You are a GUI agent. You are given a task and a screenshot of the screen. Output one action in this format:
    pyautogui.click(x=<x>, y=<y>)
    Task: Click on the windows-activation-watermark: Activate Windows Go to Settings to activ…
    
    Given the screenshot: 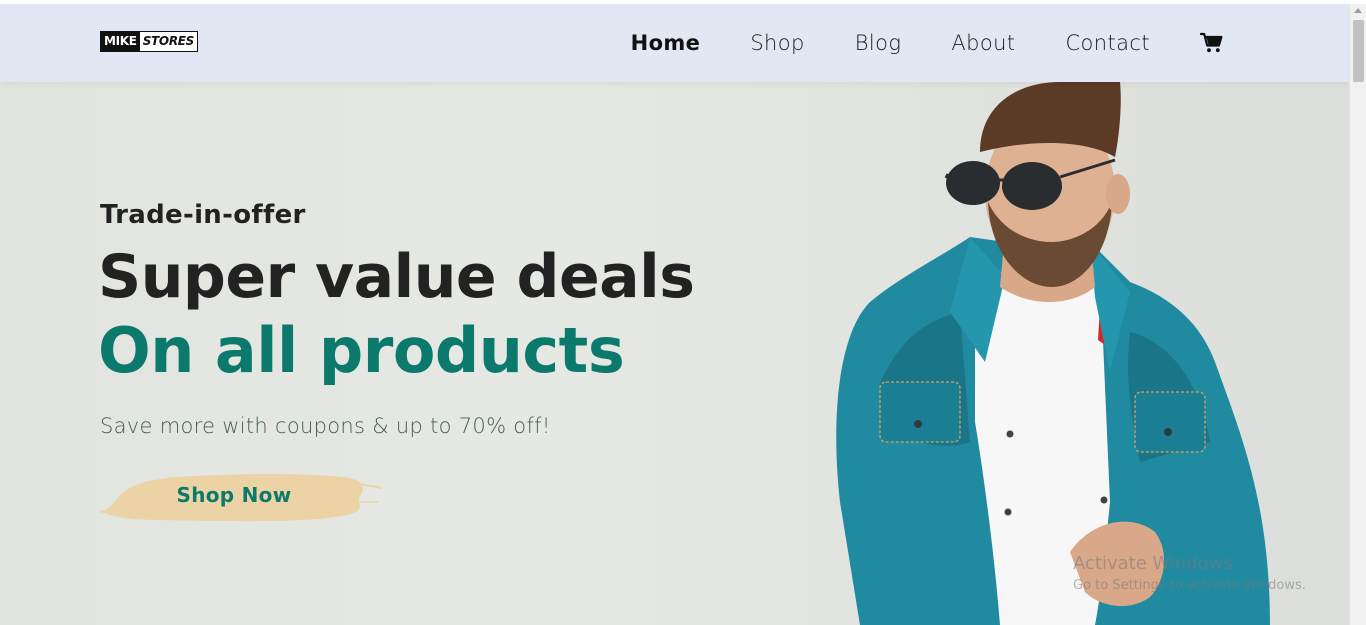 What is the action you would take?
    pyautogui.click(x=1189, y=574)
    